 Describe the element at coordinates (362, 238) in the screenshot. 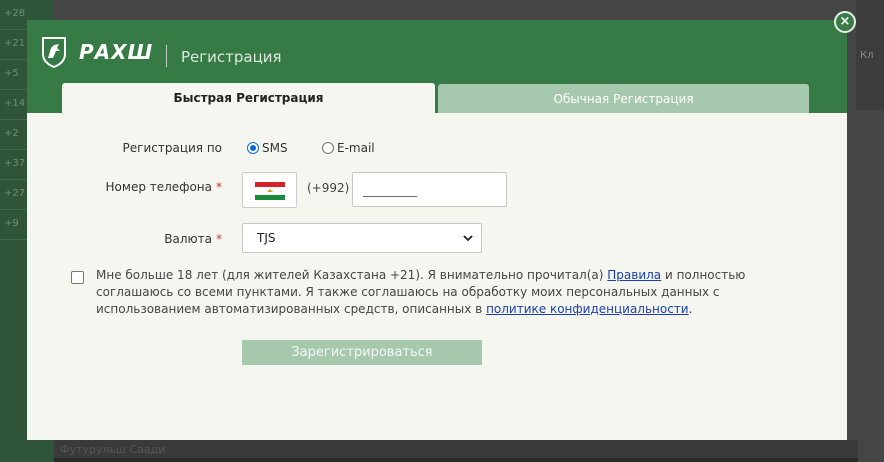

I see `currency-select: TJS` at that location.